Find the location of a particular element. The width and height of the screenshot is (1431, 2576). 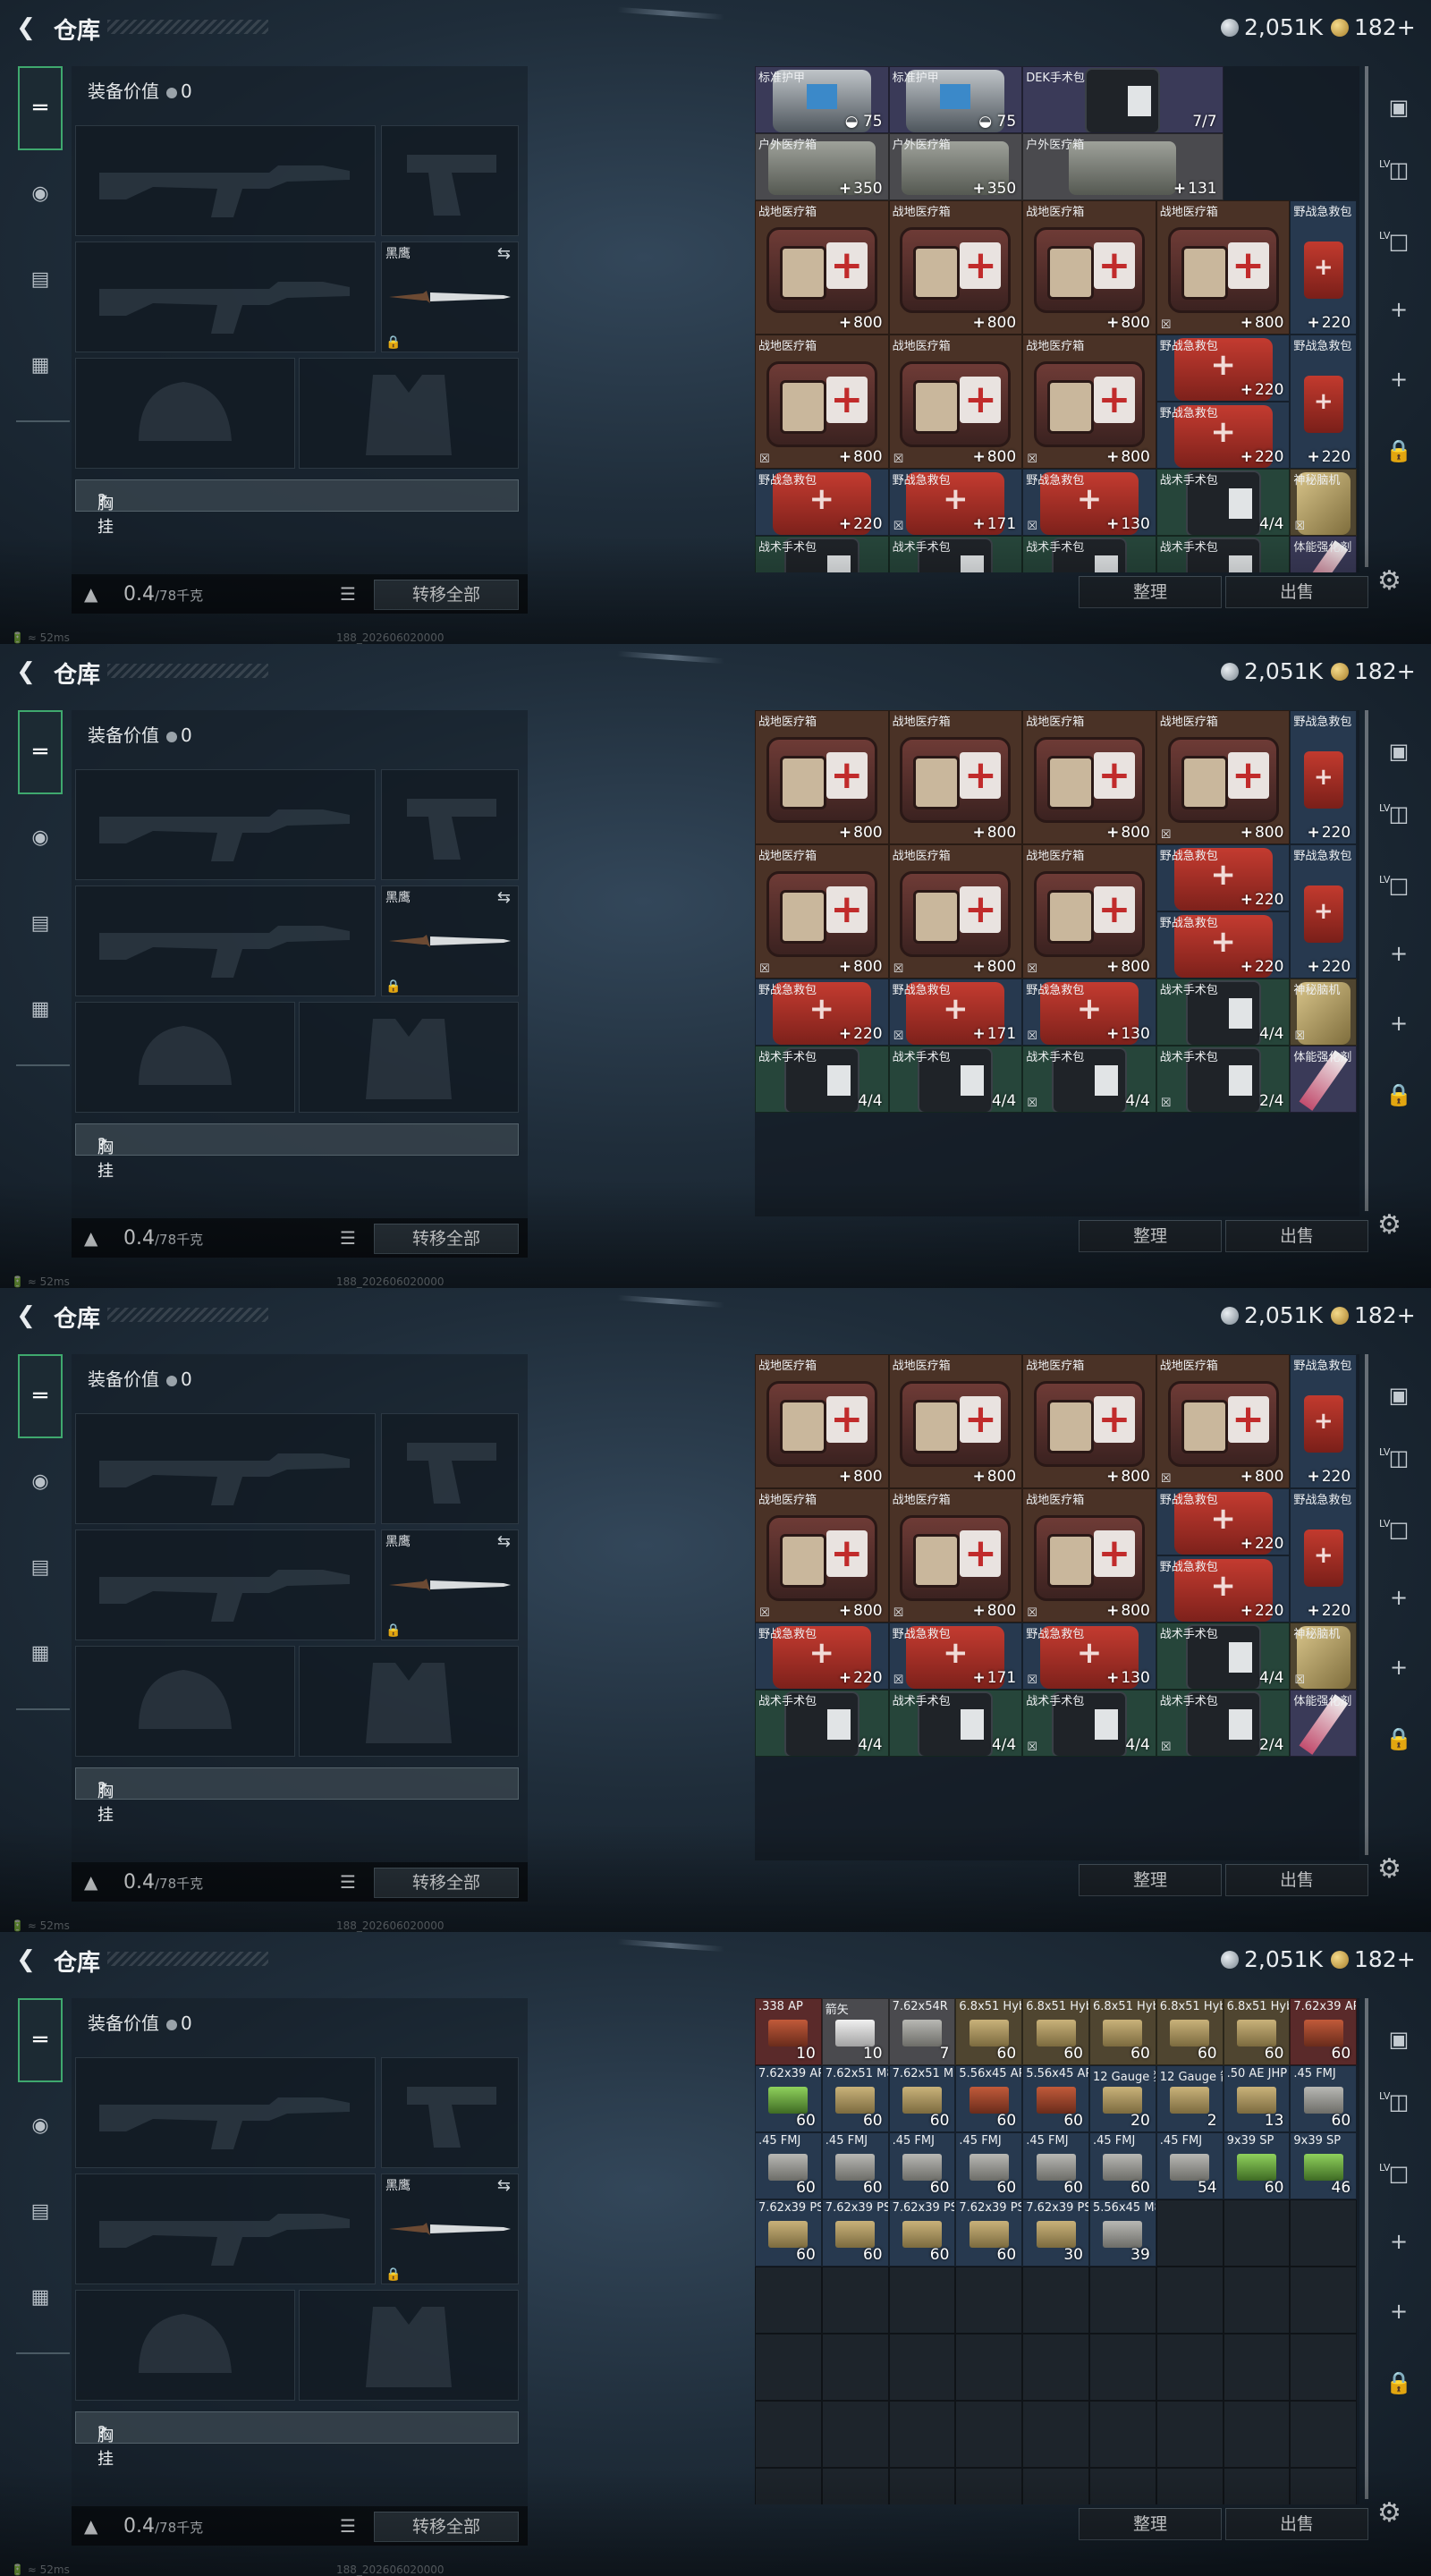

pistol-icon: ═ is located at coordinates (41, 2040).